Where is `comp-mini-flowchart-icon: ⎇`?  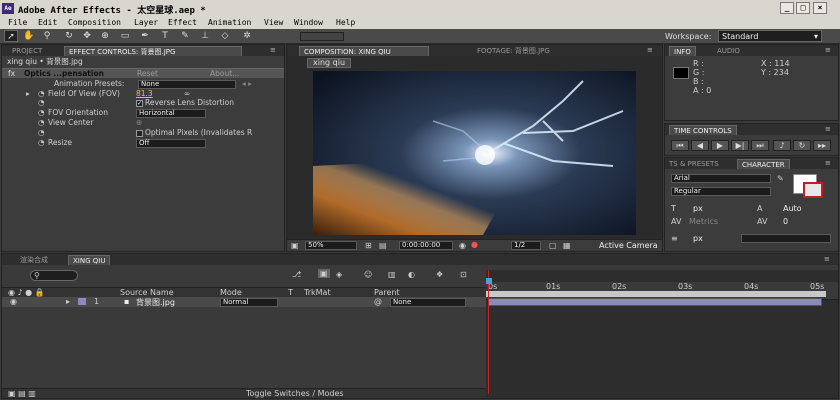
comp-mini-flowchart-icon: ⎇ is located at coordinates (296, 274).